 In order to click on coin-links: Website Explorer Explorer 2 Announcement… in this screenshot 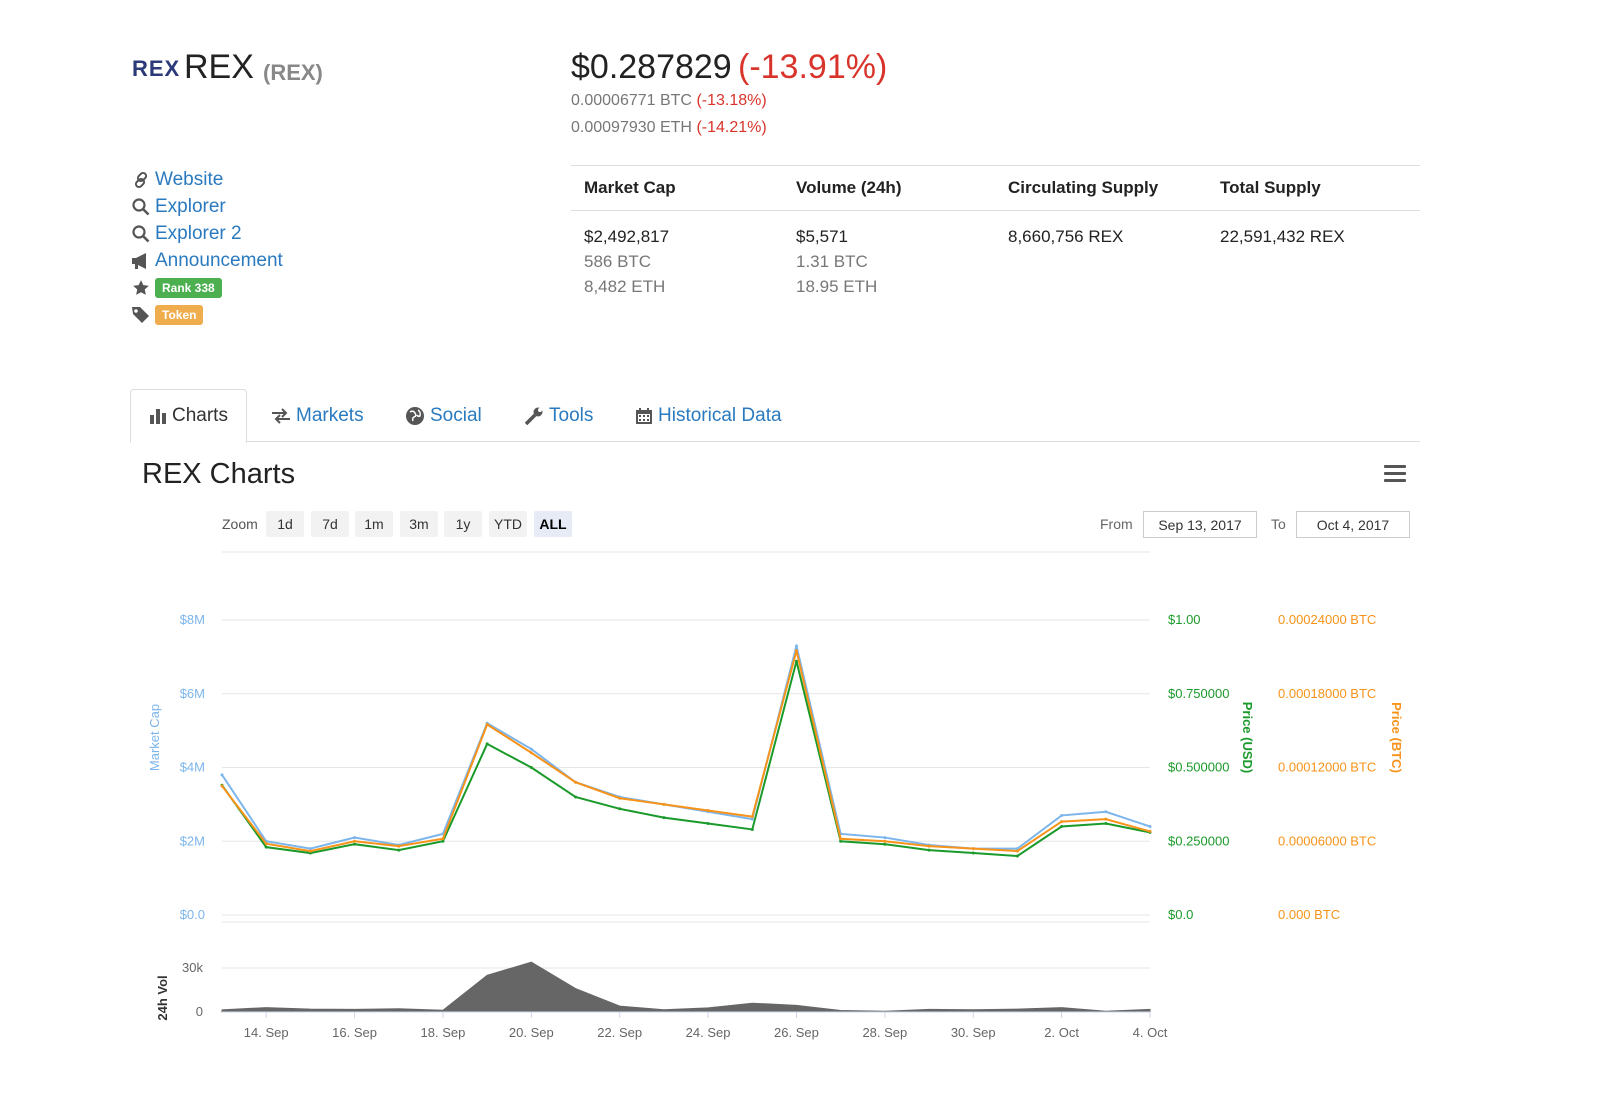, I will do `click(206, 247)`.